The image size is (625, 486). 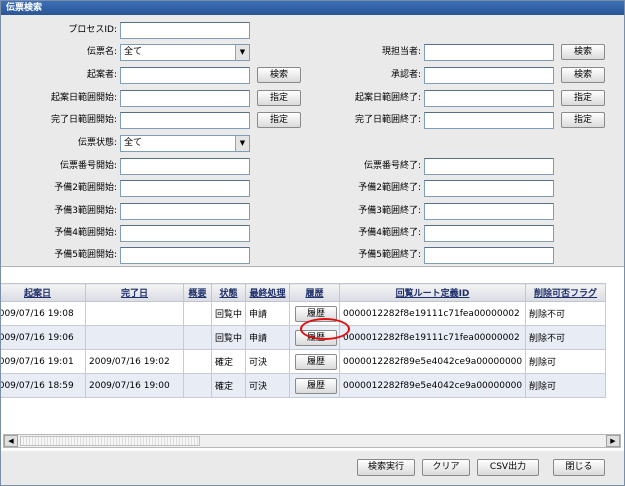 I want to click on csv-output-button: CSV出力, so click(x=508, y=467).